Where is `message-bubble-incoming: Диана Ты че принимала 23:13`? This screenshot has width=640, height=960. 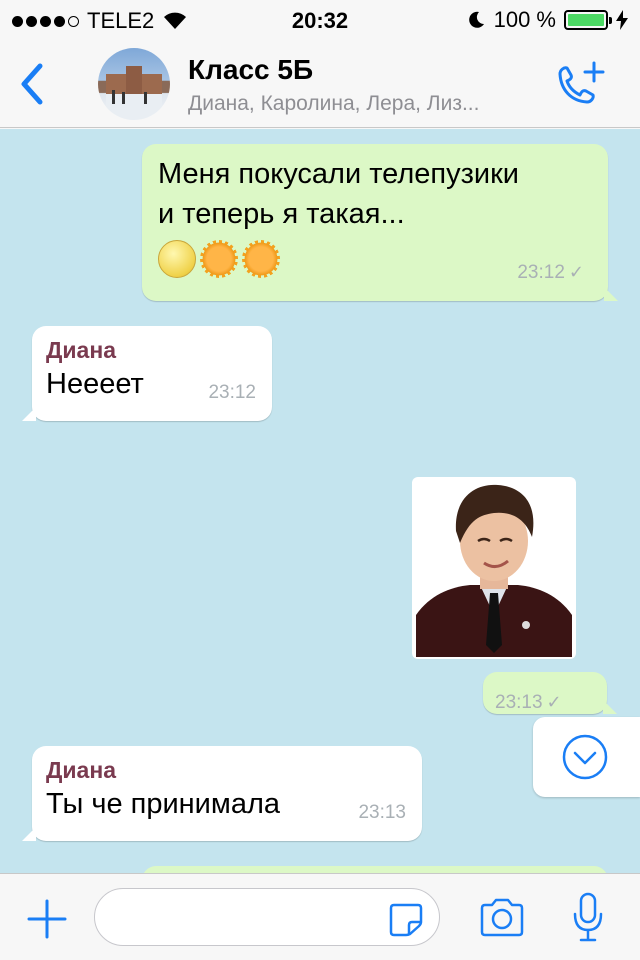
message-bubble-incoming: Диана Ты че принимала 23:13 is located at coordinates (222, 793).